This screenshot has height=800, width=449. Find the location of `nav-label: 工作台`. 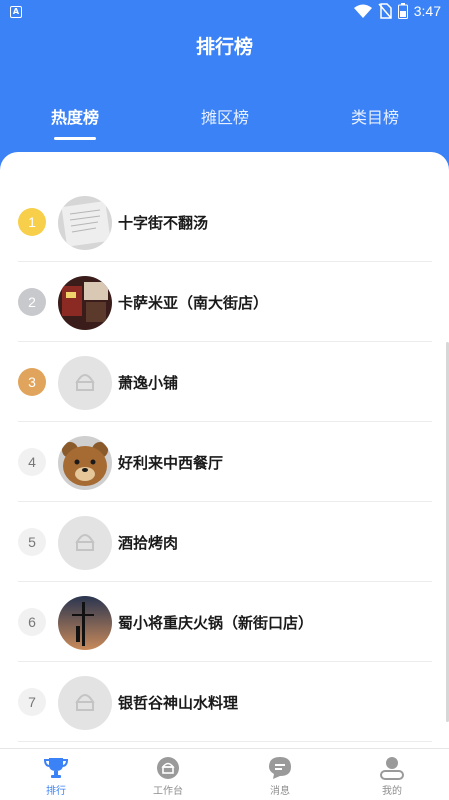

nav-label: 工作台 is located at coordinates (168, 791).